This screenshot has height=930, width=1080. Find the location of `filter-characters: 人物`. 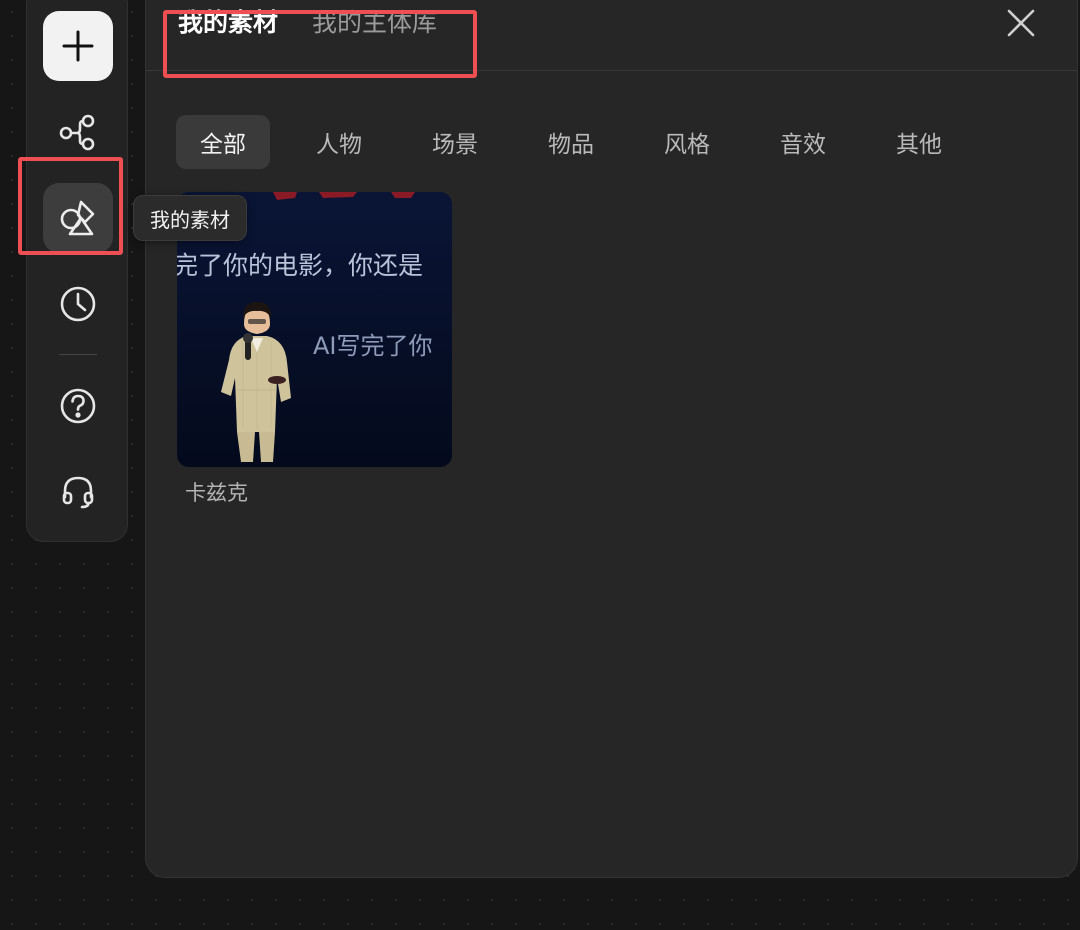

filter-characters: 人物 is located at coordinates (339, 142).